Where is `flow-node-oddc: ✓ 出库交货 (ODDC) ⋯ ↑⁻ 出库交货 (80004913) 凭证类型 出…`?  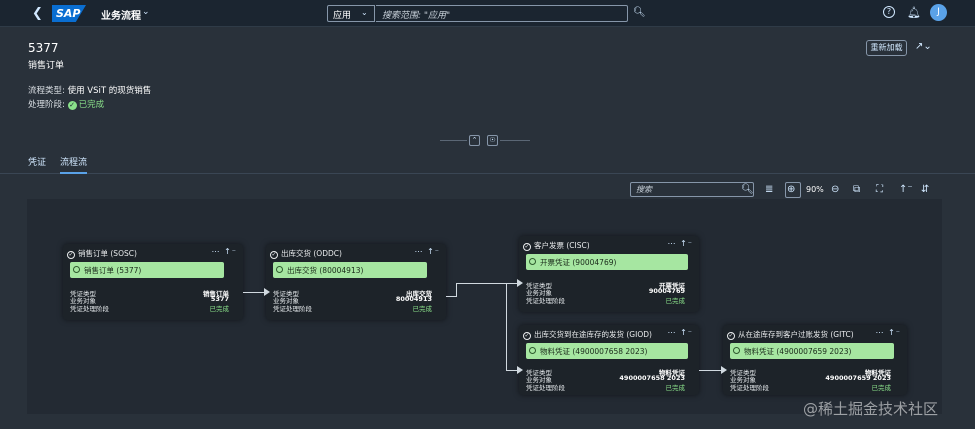 flow-node-oddc: ✓ 出库交货 (ODDC) ⋯ ↑⁻ 出库交货 (80004913) 凭证类型 出… is located at coordinates (356, 282).